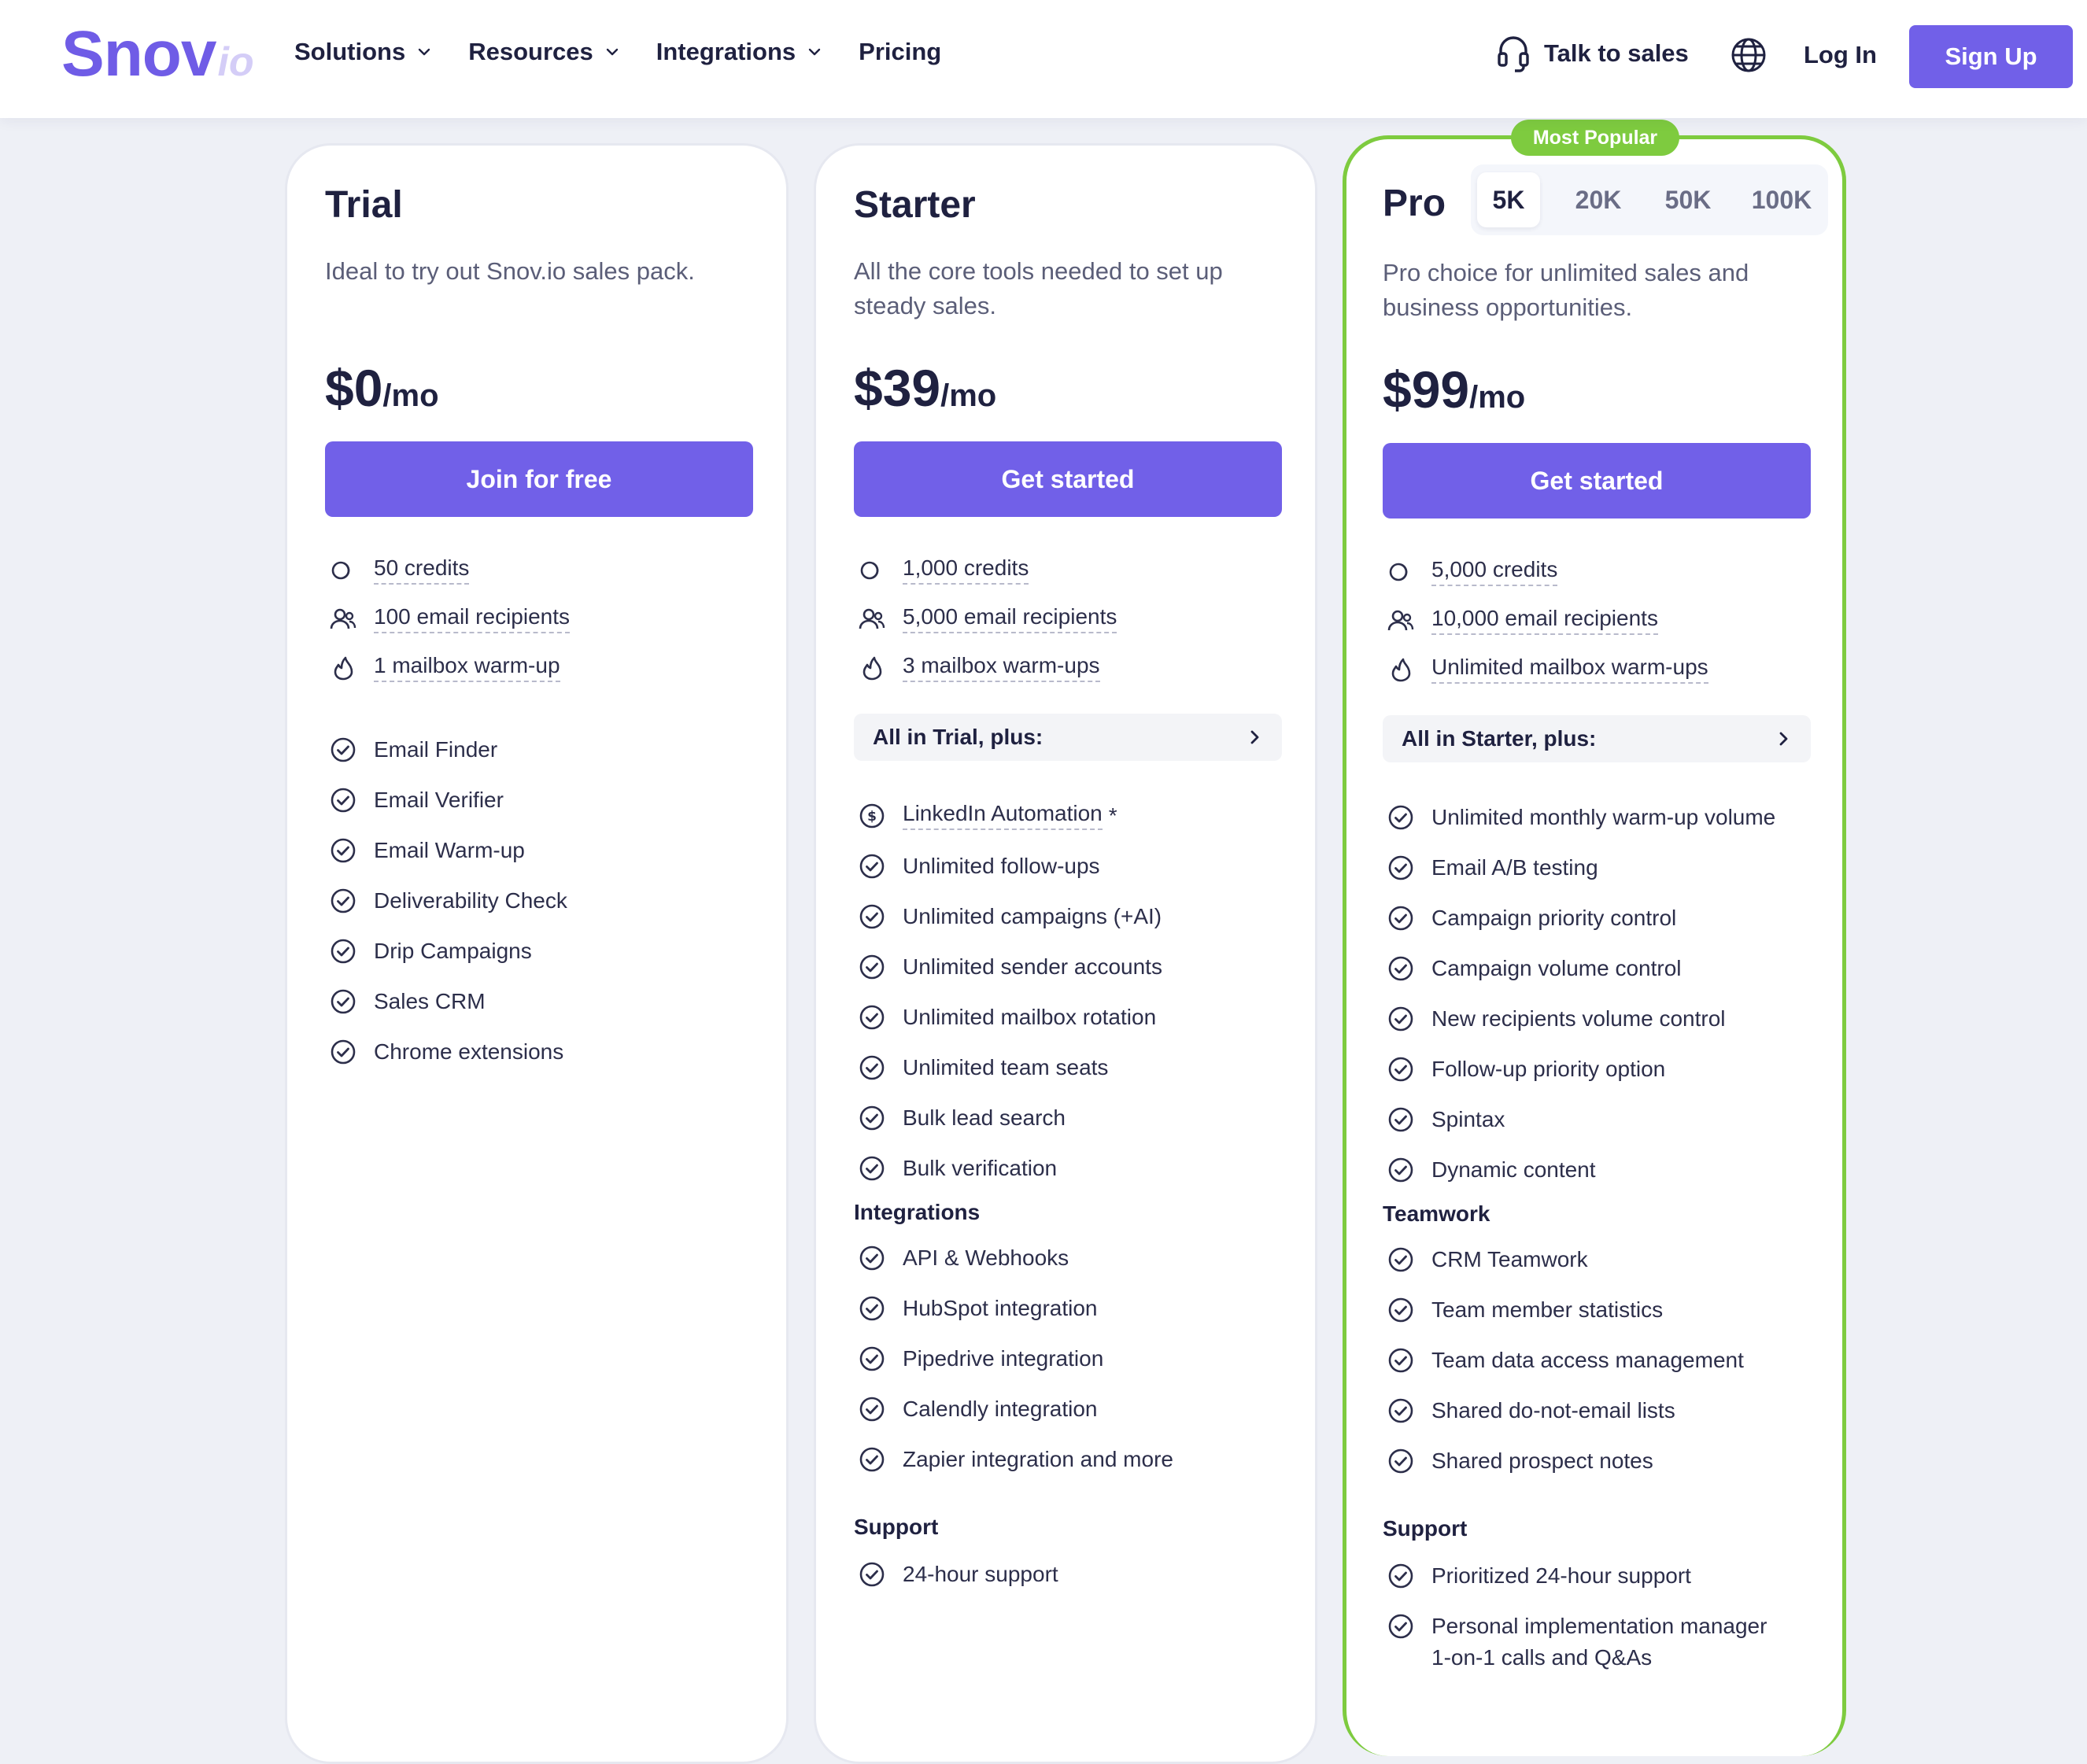 Image resolution: width=2087 pixels, height=1764 pixels. Describe the element at coordinates (1074, 1178) in the screenshot. I see `list-item: Bulk verification` at that location.